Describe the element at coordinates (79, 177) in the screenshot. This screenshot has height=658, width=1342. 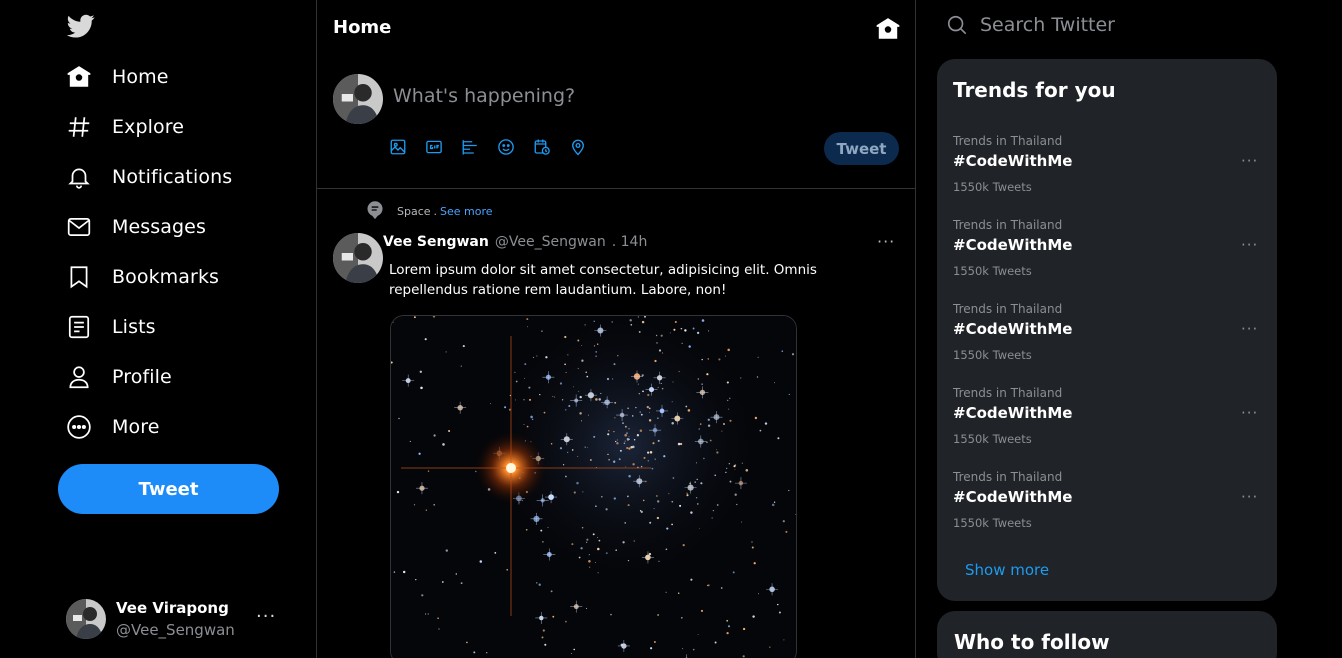
I see `bell-icon` at that location.